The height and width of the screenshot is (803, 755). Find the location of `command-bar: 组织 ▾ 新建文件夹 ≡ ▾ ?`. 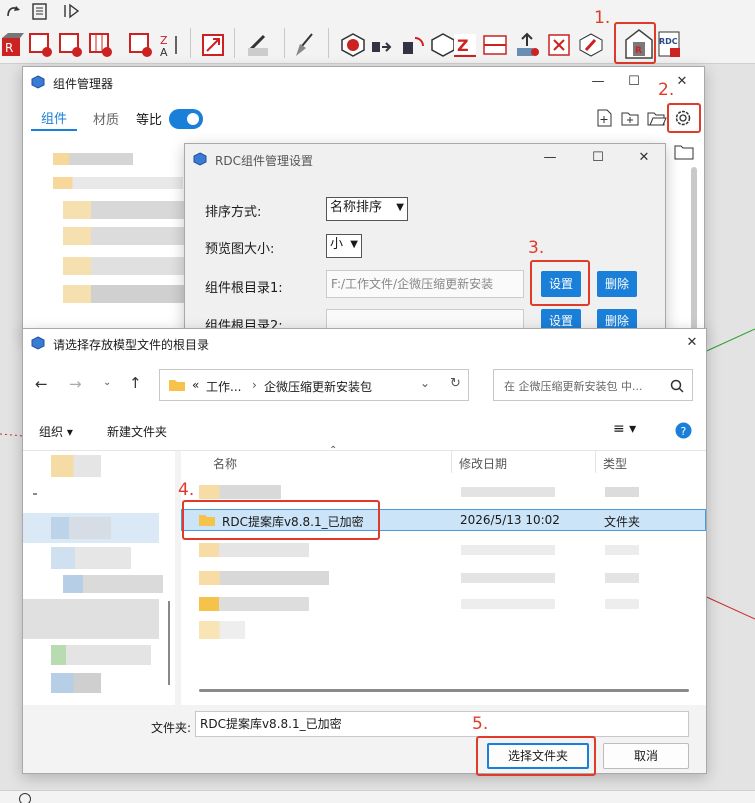

command-bar: 组织 ▾ 新建文件夹 ≡ ▾ ? is located at coordinates (364, 431).